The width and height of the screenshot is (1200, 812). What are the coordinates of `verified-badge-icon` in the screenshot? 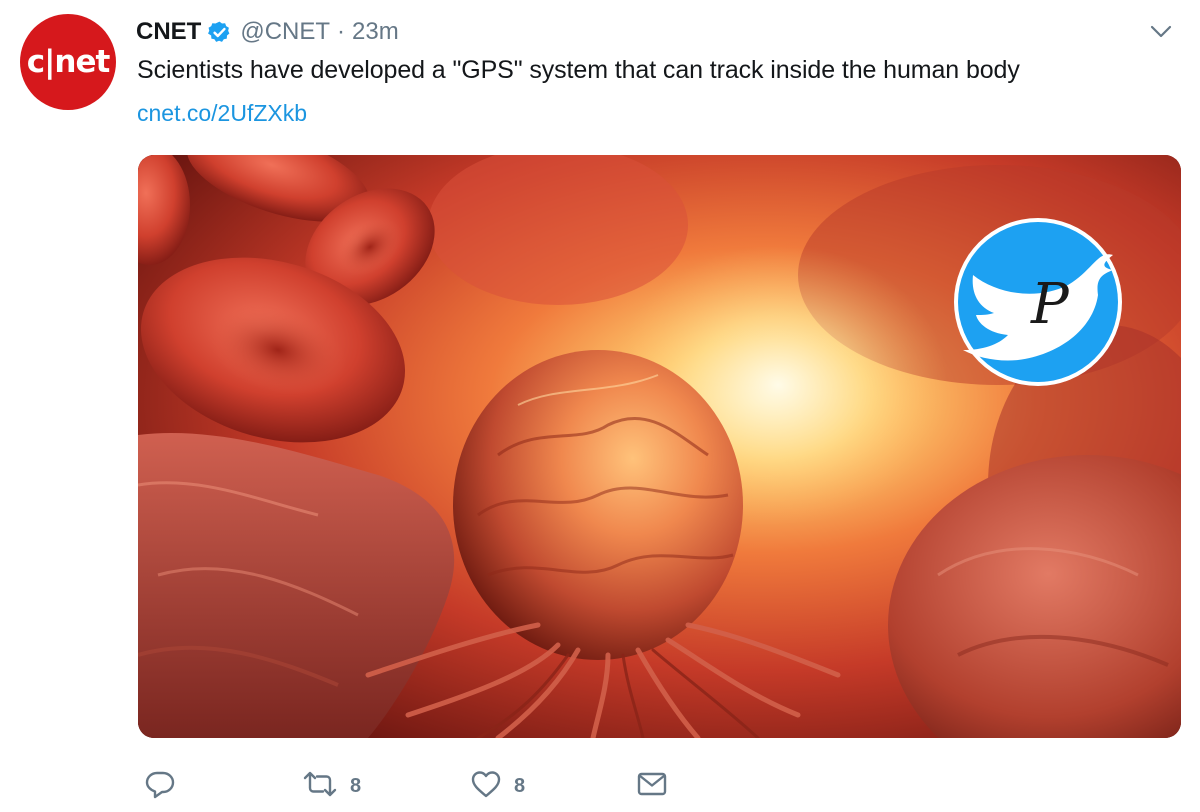 It's located at (219, 32).